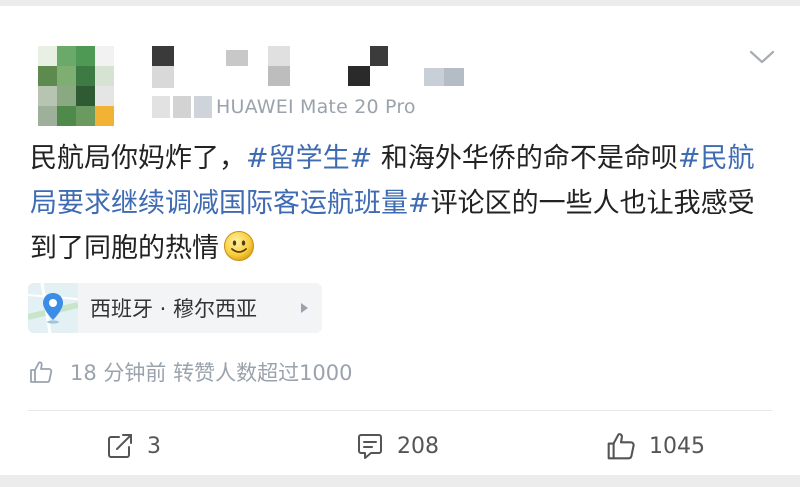 The width and height of the screenshot is (800, 487). What do you see at coordinates (400, 410) in the screenshot?
I see `divider` at bounding box center [400, 410].